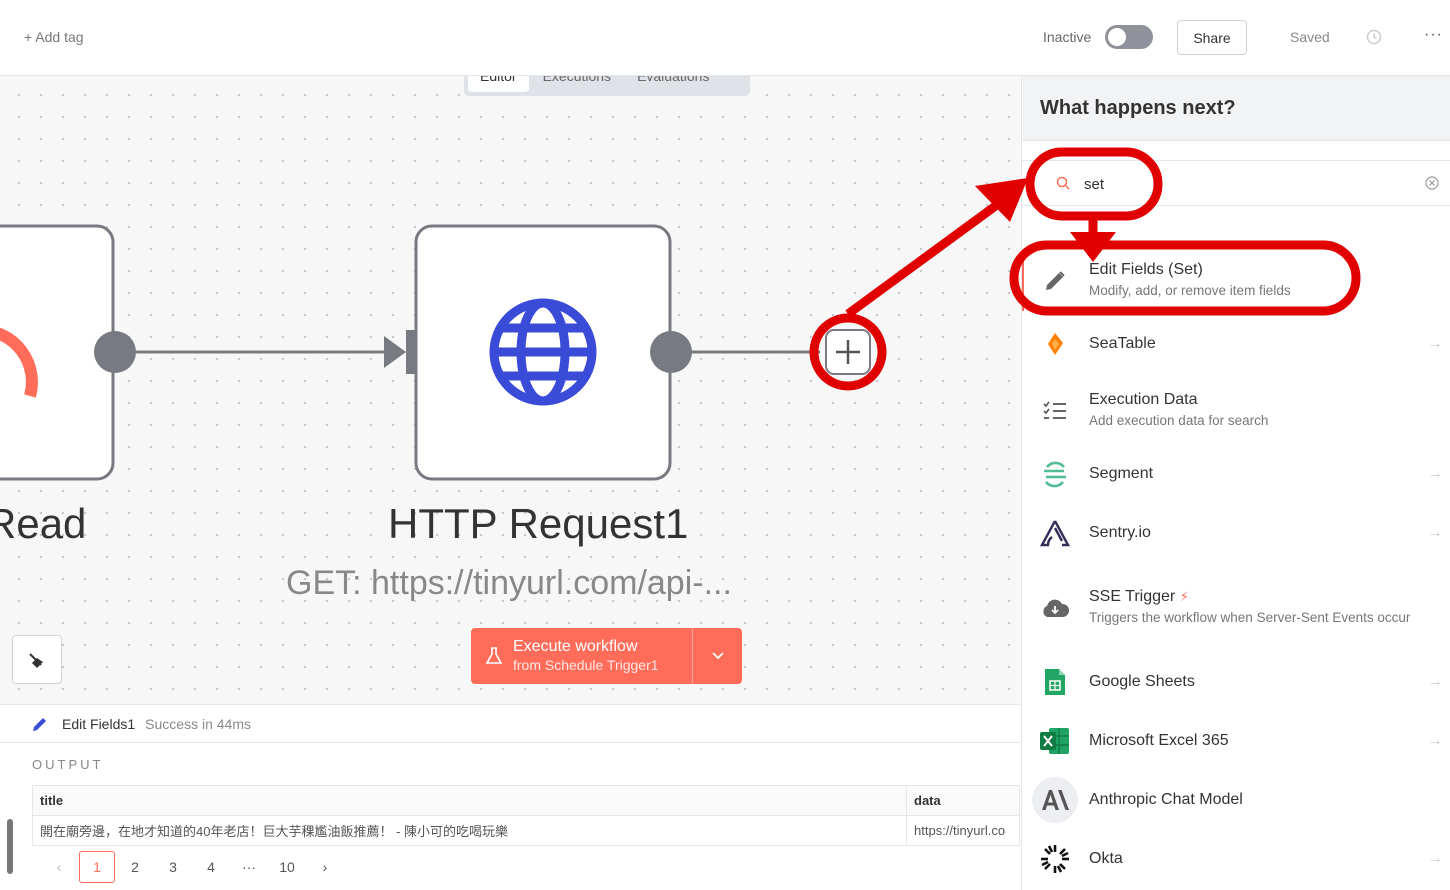 Image resolution: width=1450 pixels, height=890 pixels. Describe the element at coordinates (469, 830) in the screenshot. I see `table-cell: 開在廟旁邊，在地才知道的40年老店！巨大芋稞尷油飯推薦！ - 陳小可的吃喝玩樂` at that location.